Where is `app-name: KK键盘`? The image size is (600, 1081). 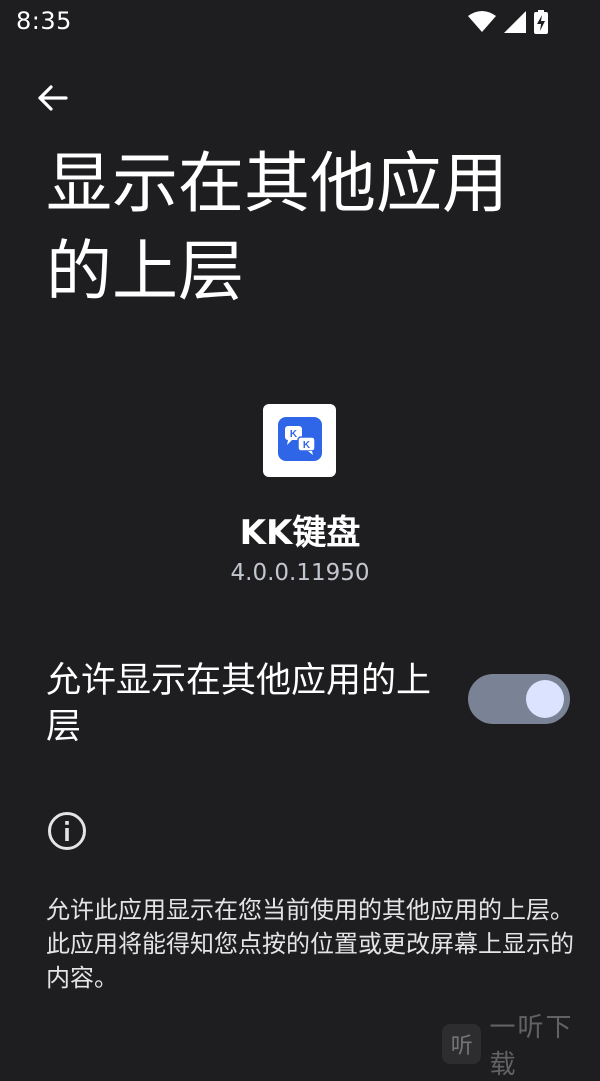
app-name: KK键盘 is located at coordinates (300, 533).